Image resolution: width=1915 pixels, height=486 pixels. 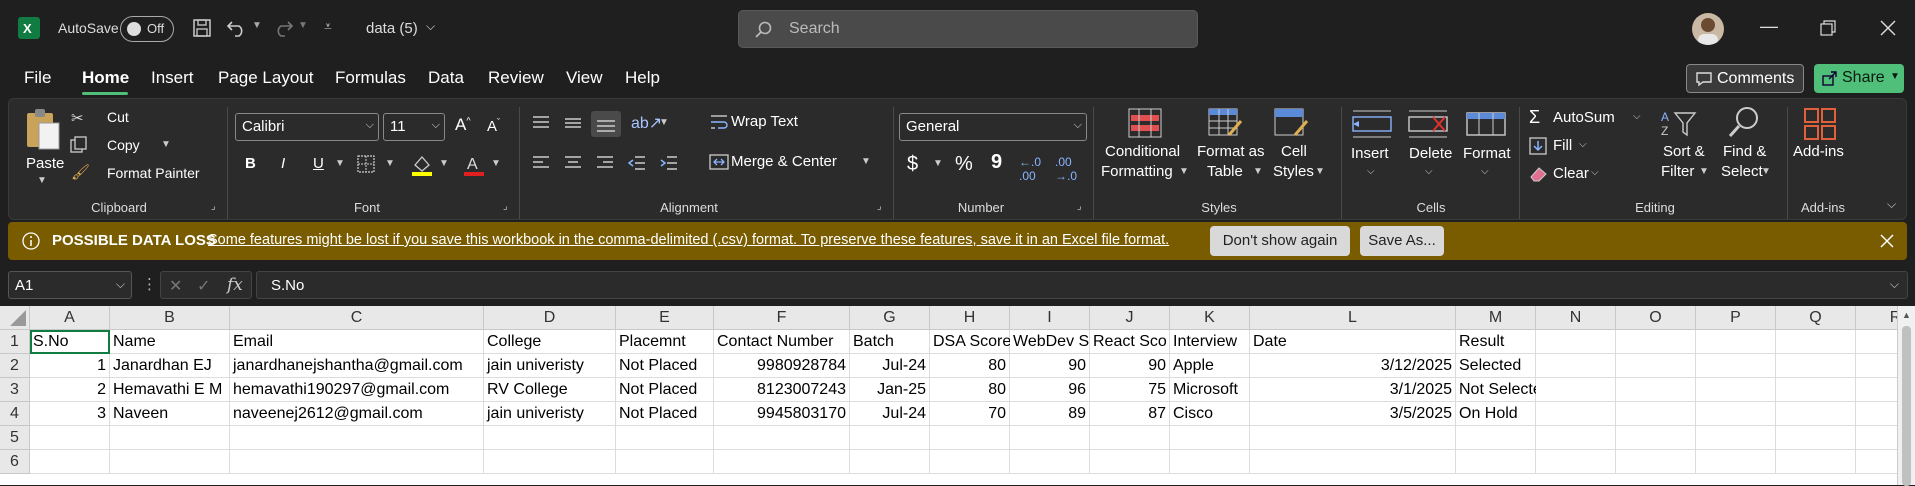 What do you see at coordinates (318, 163) in the screenshot?
I see `underline-button: U` at bounding box center [318, 163].